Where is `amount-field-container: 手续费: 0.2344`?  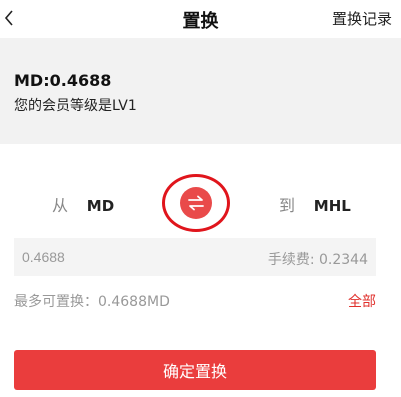
amount-field-container: 手续费: 0.2344 is located at coordinates (195, 257).